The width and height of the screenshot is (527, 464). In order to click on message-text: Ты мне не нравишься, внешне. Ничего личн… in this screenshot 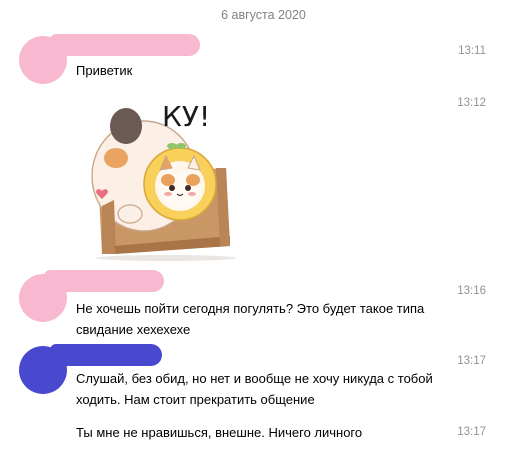, I will do `click(219, 432)`.